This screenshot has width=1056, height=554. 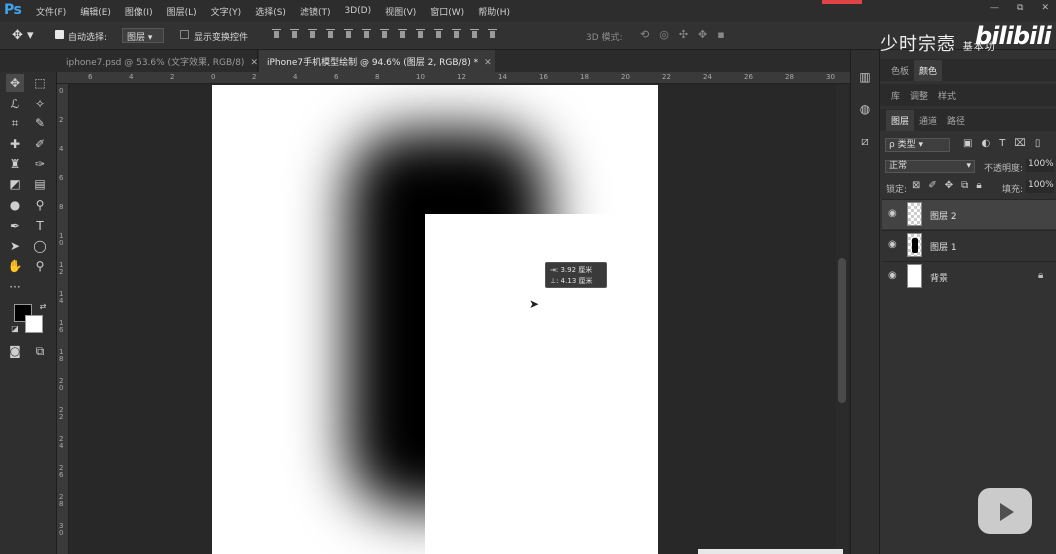 What do you see at coordinates (770, 551) in the screenshot?
I see `horizontal-scroll-thumb` at bounding box center [770, 551].